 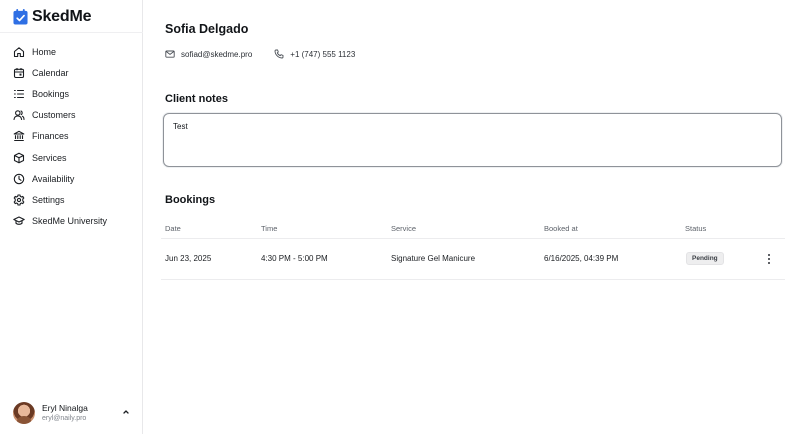 What do you see at coordinates (269, 228) in the screenshot?
I see `column-header-time: Time` at bounding box center [269, 228].